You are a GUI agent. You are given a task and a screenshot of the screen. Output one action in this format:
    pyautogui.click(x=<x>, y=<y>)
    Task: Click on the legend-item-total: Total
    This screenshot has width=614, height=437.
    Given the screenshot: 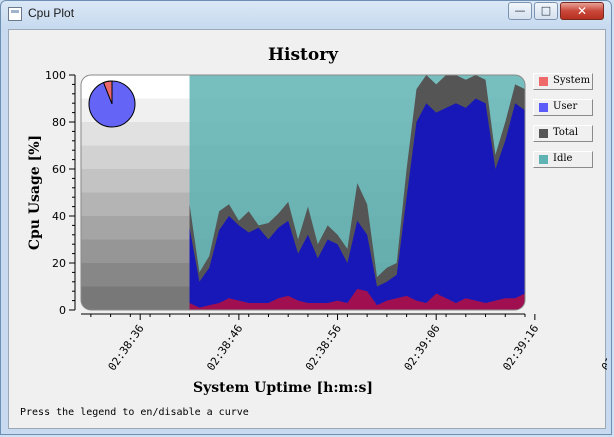 What is the action you would take?
    pyautogui.click(x=563, y=133)
    